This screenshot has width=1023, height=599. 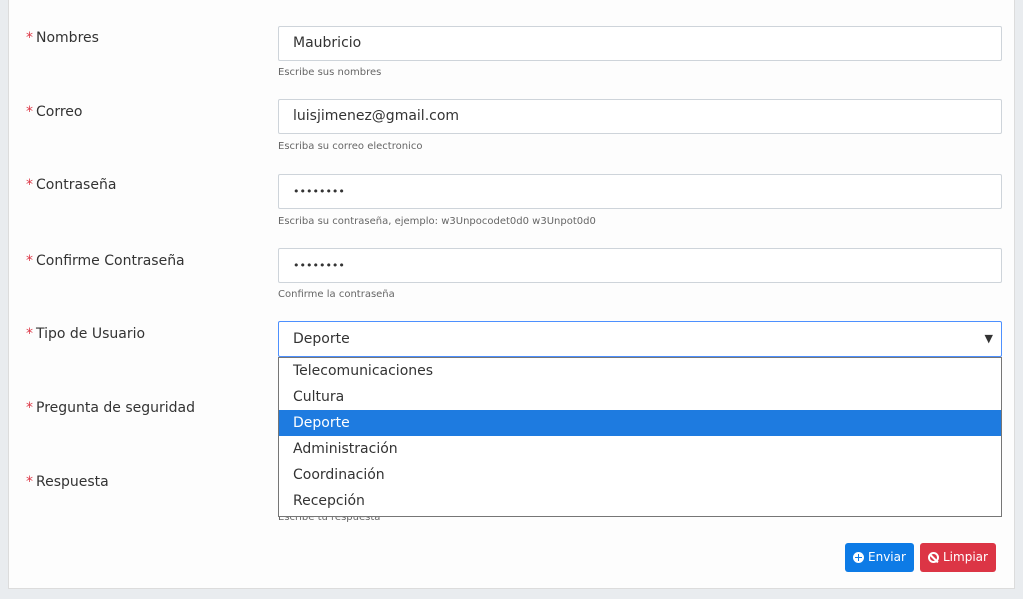 What do you see at coordinates (640, 449) in the screenshot?
I see `option-administracion: Administración` at bounding box center [640, 449].